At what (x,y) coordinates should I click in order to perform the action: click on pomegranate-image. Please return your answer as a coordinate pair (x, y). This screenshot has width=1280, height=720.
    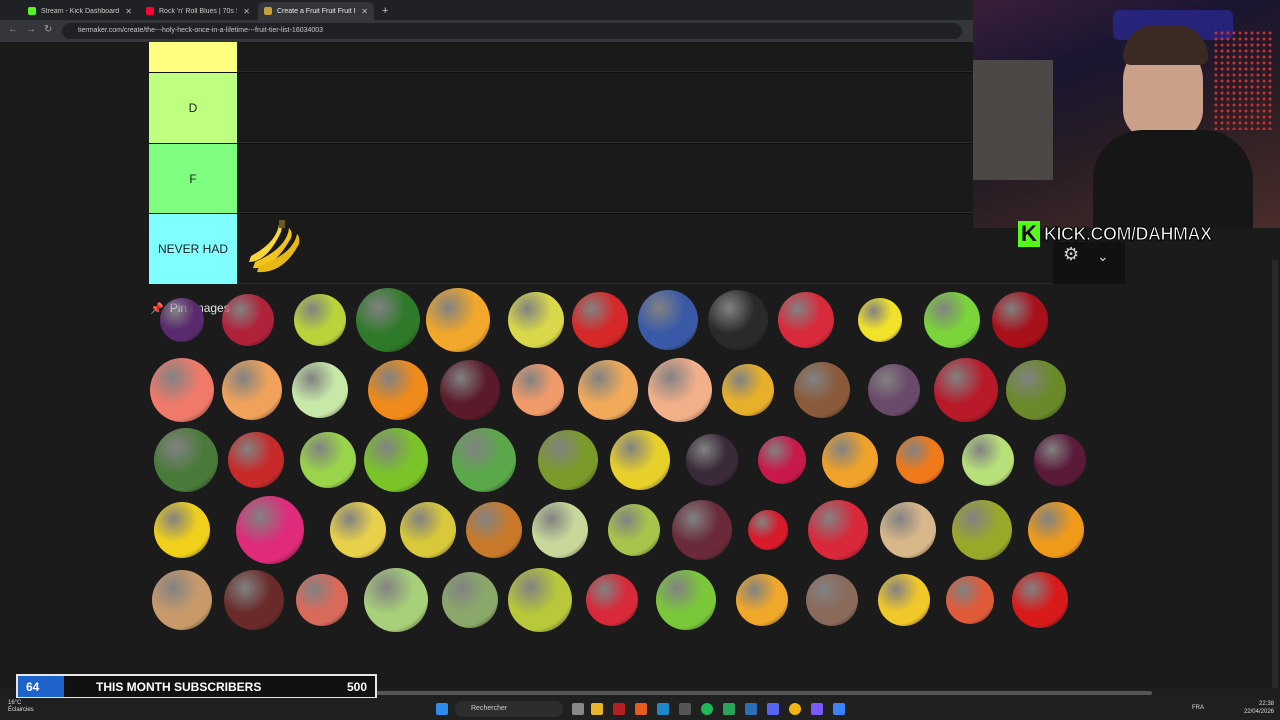
    Looking at the image, I should click on (966, 390).